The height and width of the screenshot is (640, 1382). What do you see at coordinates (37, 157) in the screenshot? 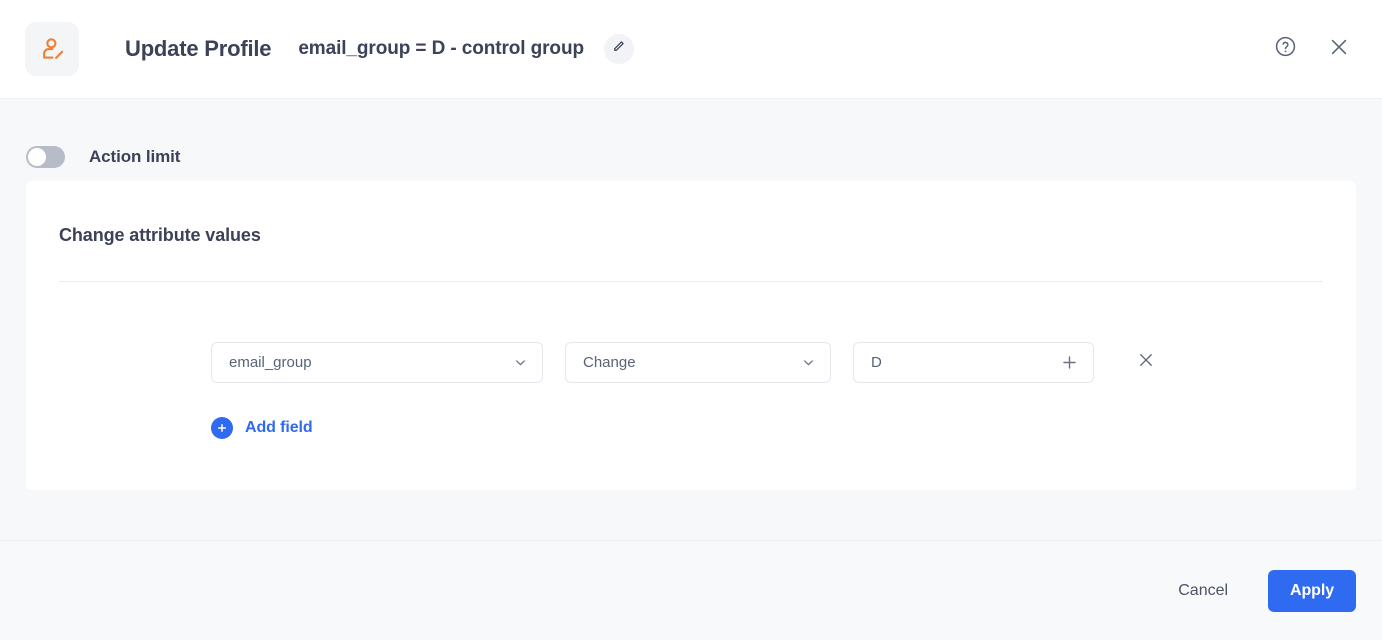
I see `toggle-knob` at bounding box center [37, 157].